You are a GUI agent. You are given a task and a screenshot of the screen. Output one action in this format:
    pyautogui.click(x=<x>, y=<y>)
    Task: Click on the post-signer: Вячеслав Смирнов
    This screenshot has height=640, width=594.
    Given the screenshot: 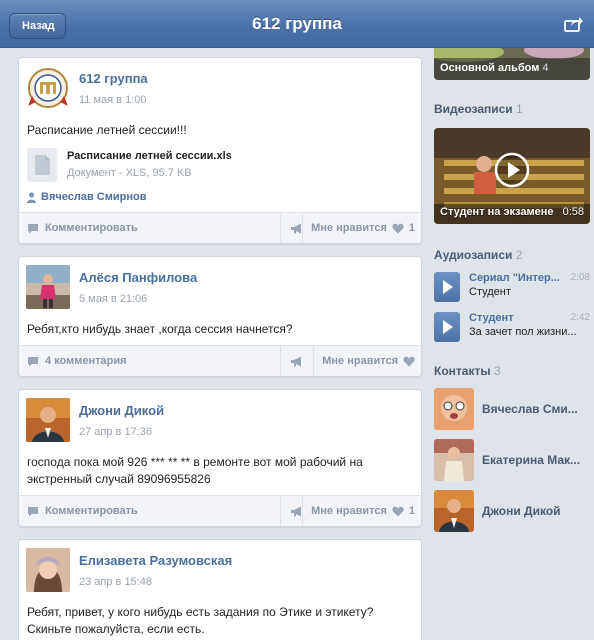 What is the action you would take?
    pyautogui.click(x=86, y=197)
    